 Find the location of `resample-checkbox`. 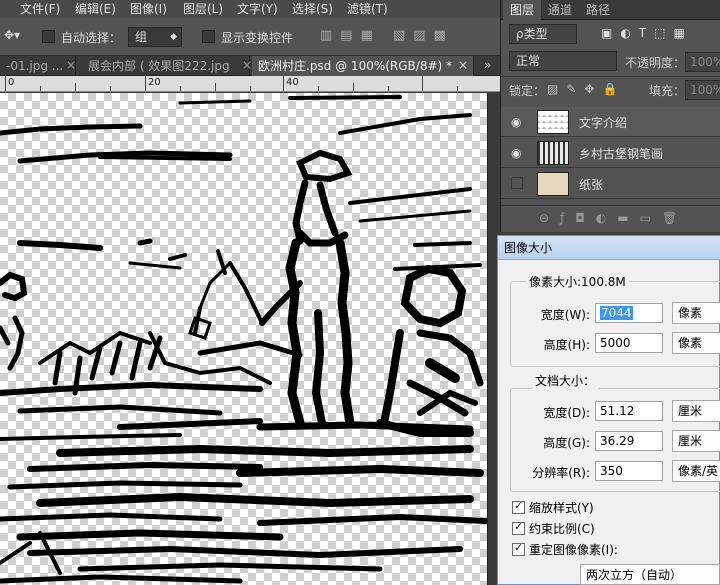

resample-checkbox is located at coordinates (518, 548).